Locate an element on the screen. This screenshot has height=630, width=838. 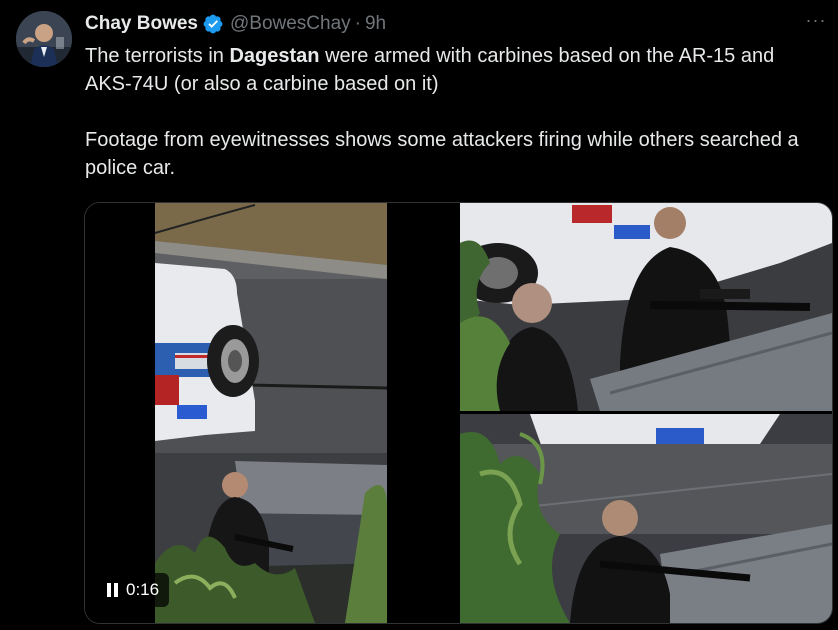
media-image-top-right is located at coordinates (646, 307).